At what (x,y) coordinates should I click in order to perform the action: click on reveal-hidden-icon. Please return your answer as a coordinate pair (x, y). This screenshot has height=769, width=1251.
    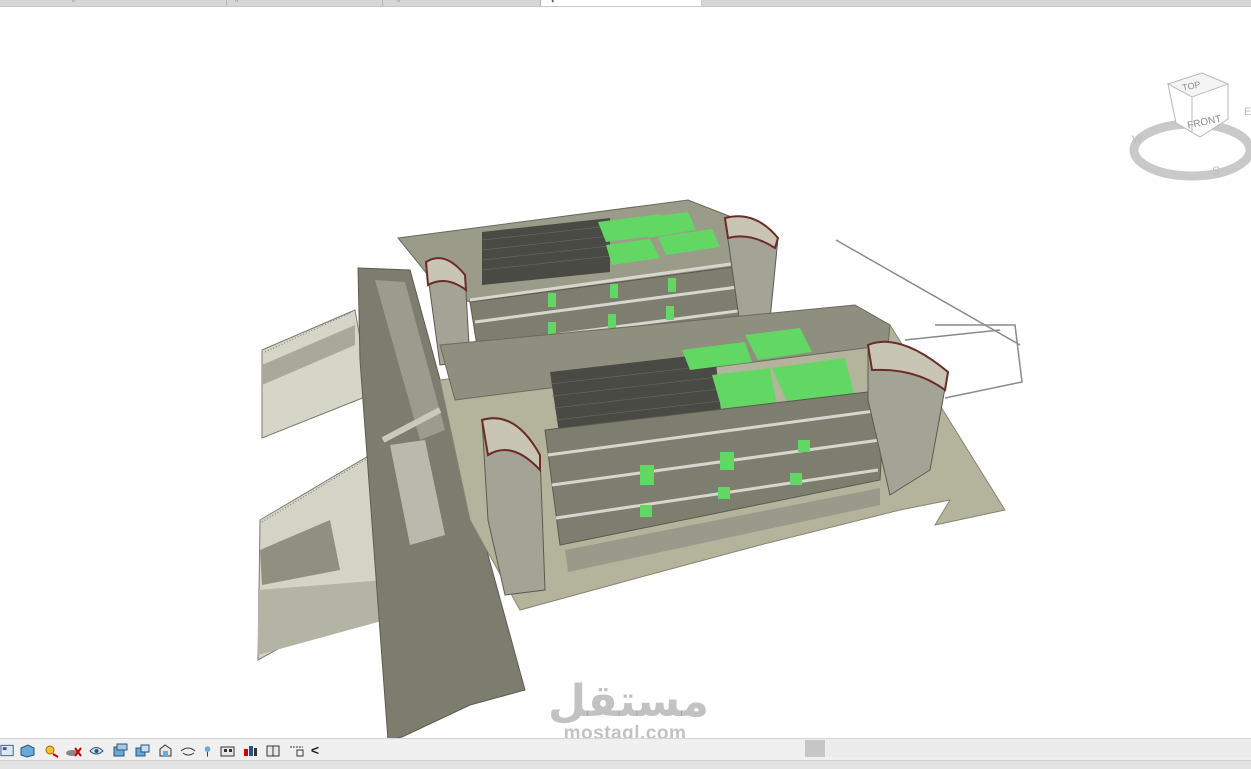
    Looking at the image, I should click on (208, 750).